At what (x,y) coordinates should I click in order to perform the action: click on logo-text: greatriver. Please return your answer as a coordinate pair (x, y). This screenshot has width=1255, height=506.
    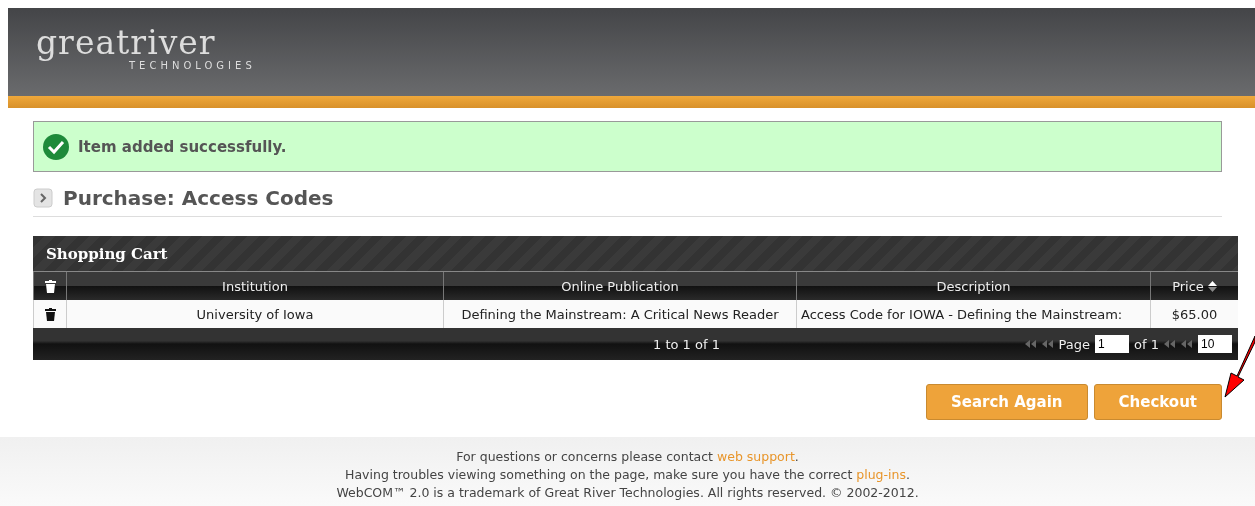
    Looking at the image, I should click on (126, 43).